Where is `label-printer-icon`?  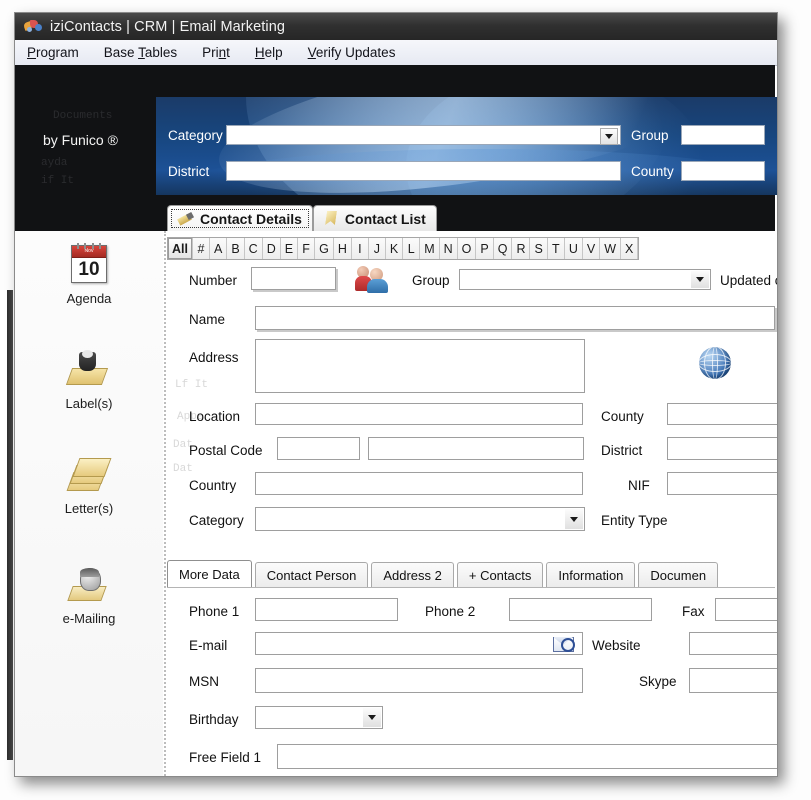
label-printer-icon is located at coordinates (89, 369).